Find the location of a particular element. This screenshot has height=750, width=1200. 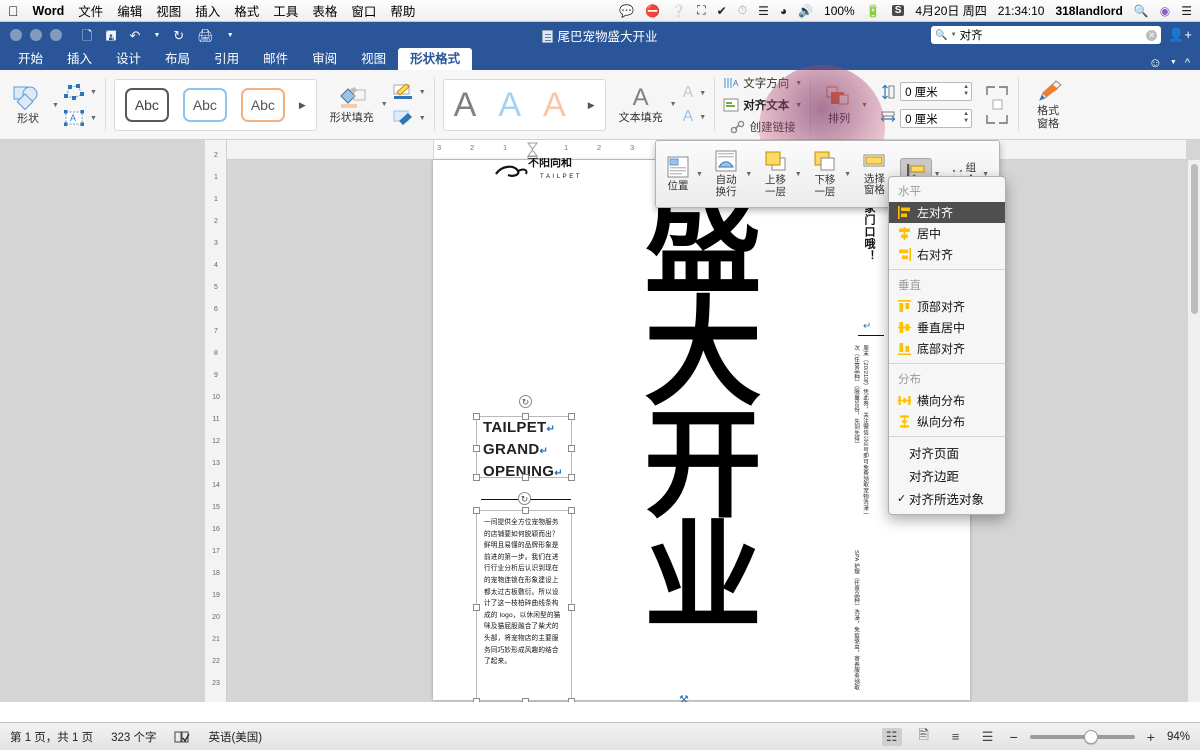

text-fill-stack: A 文本填充 is located at coordinates (641, 105).